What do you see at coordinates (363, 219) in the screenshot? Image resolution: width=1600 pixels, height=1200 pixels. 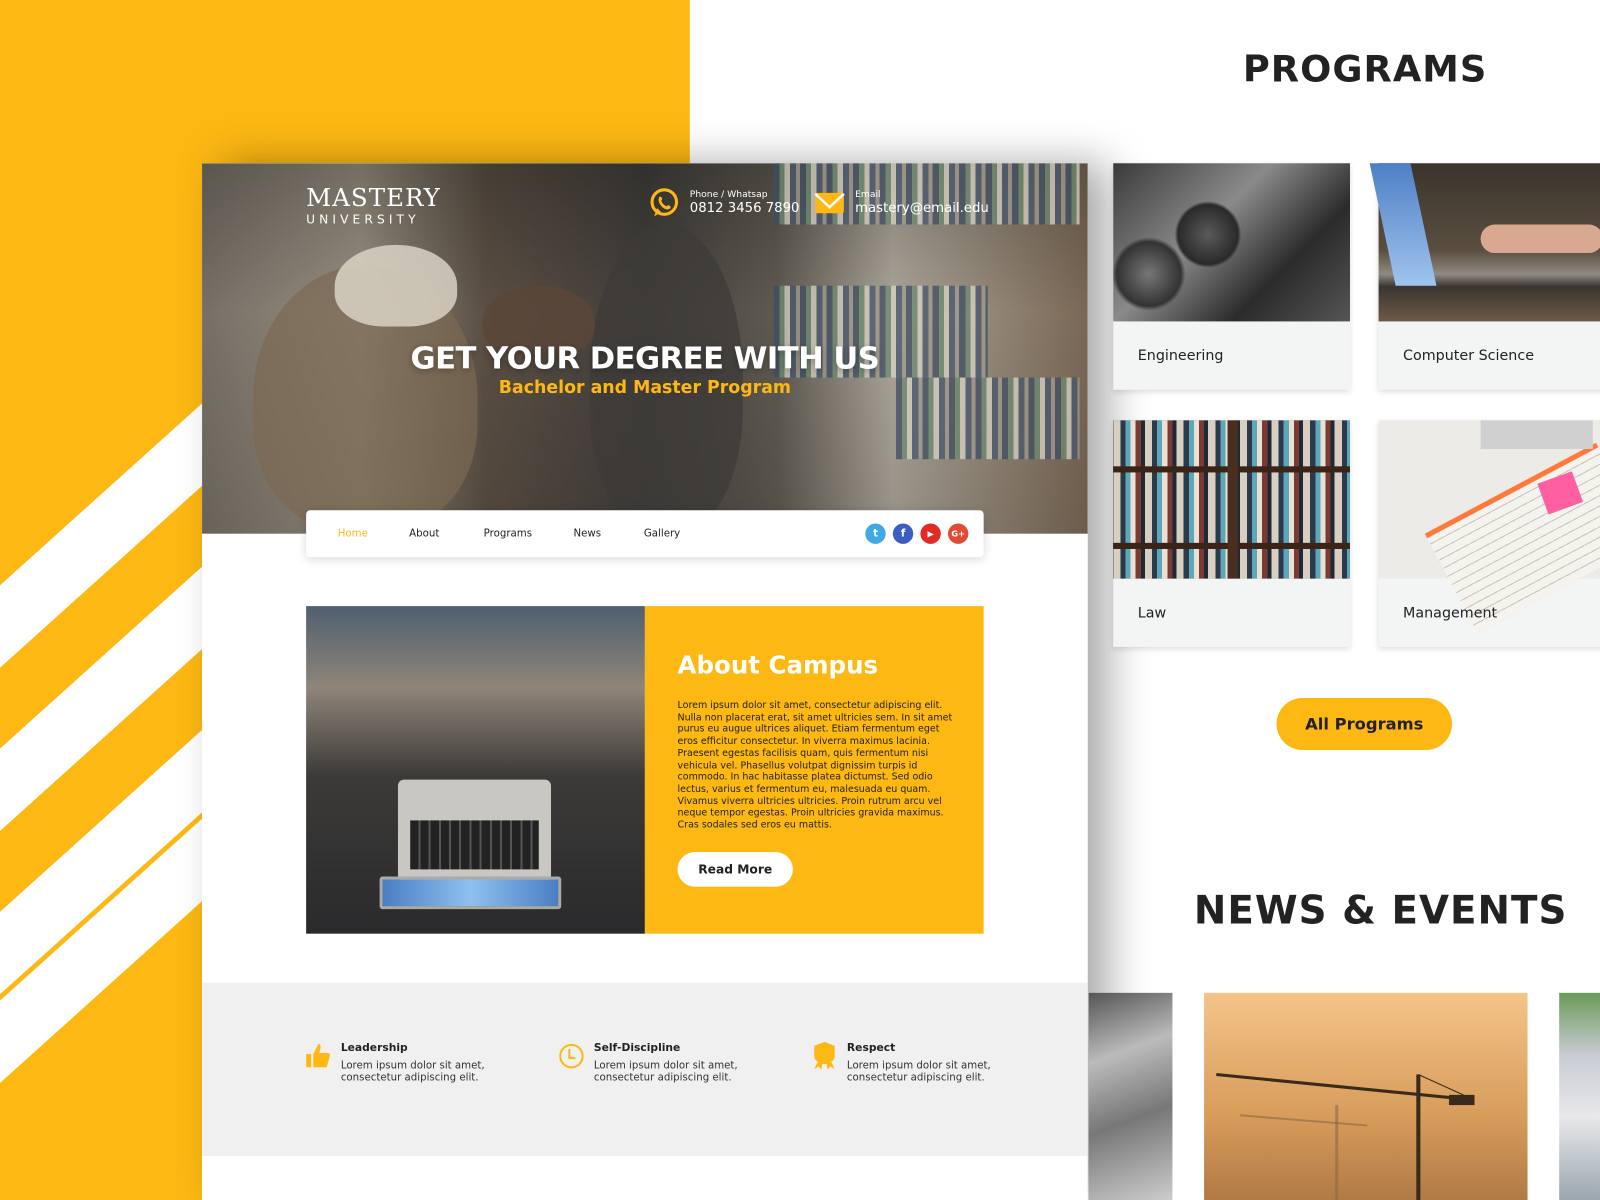 I see `logo-line2: UNIVERSITY` at bounding box center [363, 219].